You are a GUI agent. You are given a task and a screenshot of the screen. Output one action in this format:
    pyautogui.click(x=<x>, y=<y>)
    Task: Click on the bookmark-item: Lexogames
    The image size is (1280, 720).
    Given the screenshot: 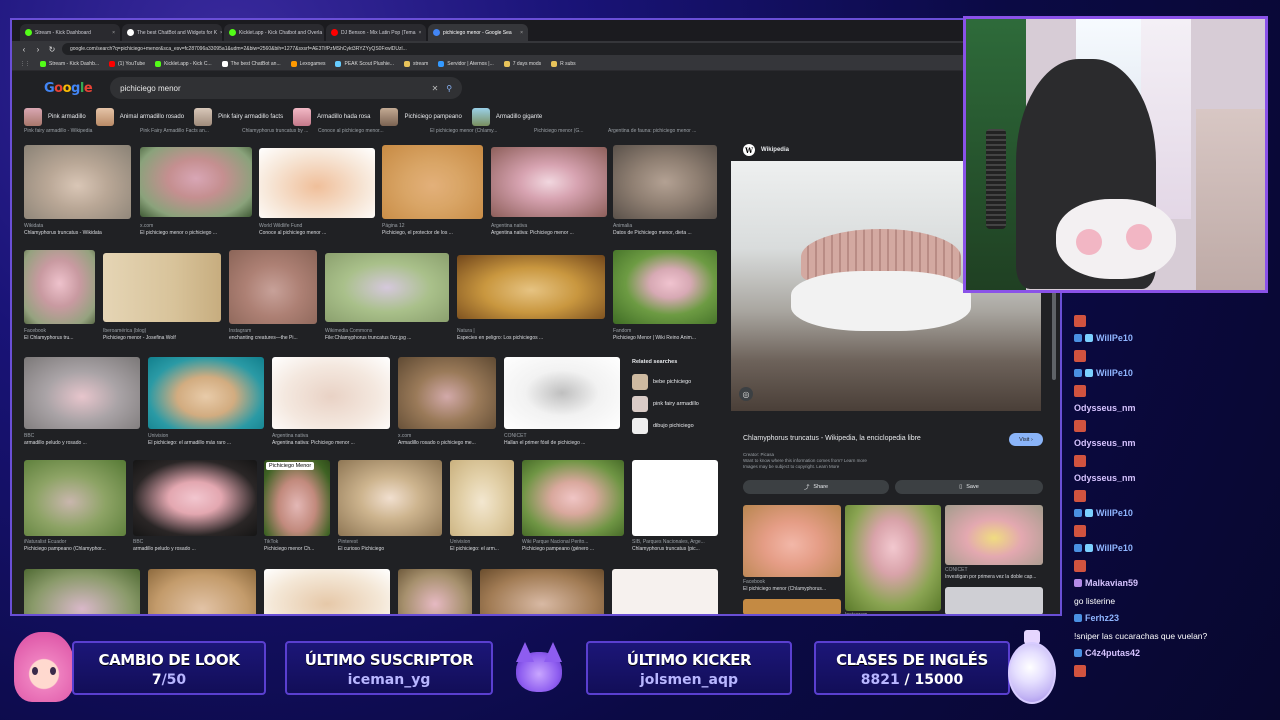 What is the action you would take?
    pyautogui.click(x=307, y=63)
    